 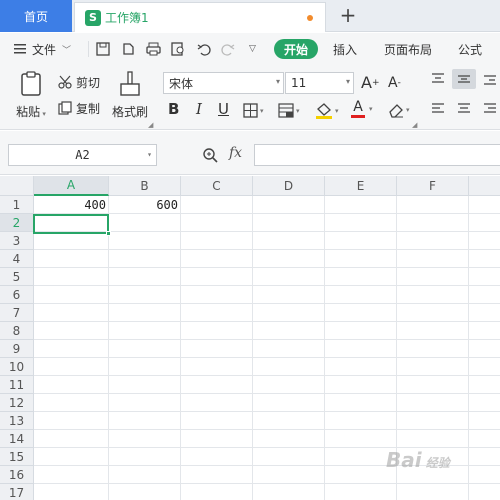 I want to click on print-button, so click(x=153, y=49).